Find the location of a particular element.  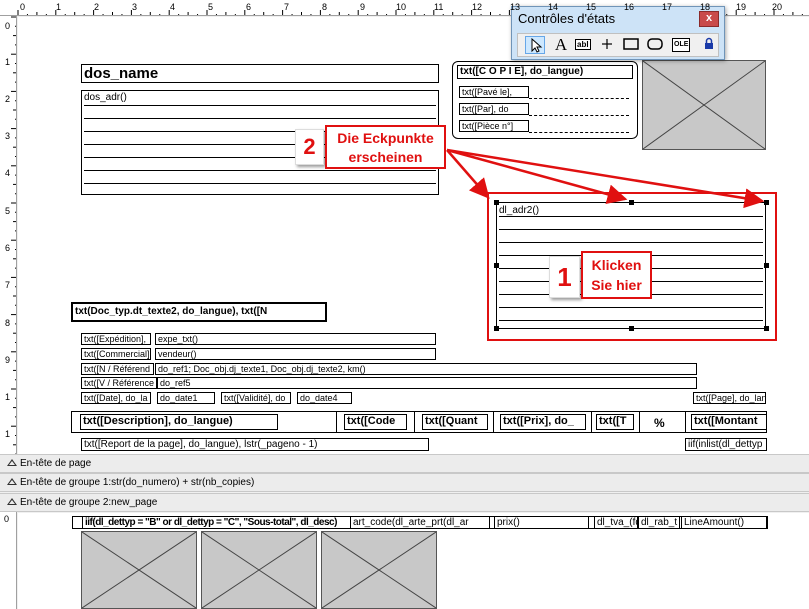

lock-icon is located at coordinates (709, 43).